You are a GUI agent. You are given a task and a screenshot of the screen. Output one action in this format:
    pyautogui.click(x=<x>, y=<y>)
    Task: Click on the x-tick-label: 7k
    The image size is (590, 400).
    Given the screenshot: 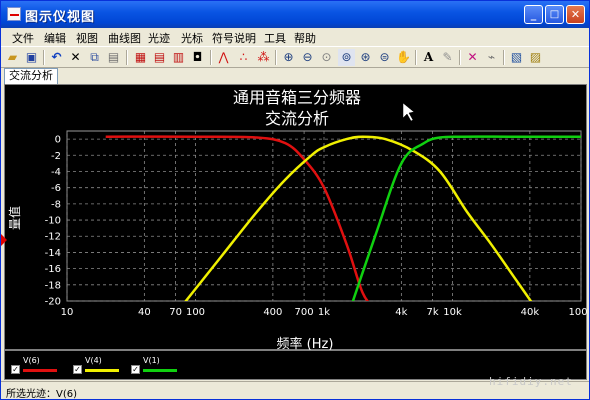 What is the action you would take?
    pyautogui.click(x=433, y=312)
    